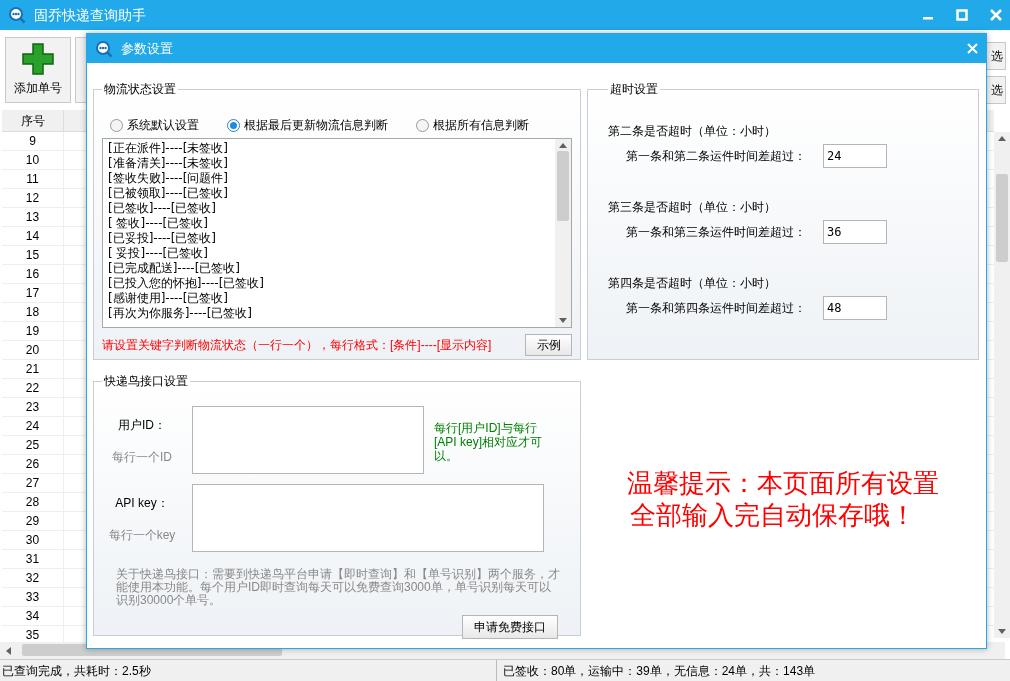 Image resolution: width=1010 pixels, height=681 pixels. What do you see at coordinates (33, 369) in the screenshot?
I see `table-cell: 21` at bounding box center [33, 369].